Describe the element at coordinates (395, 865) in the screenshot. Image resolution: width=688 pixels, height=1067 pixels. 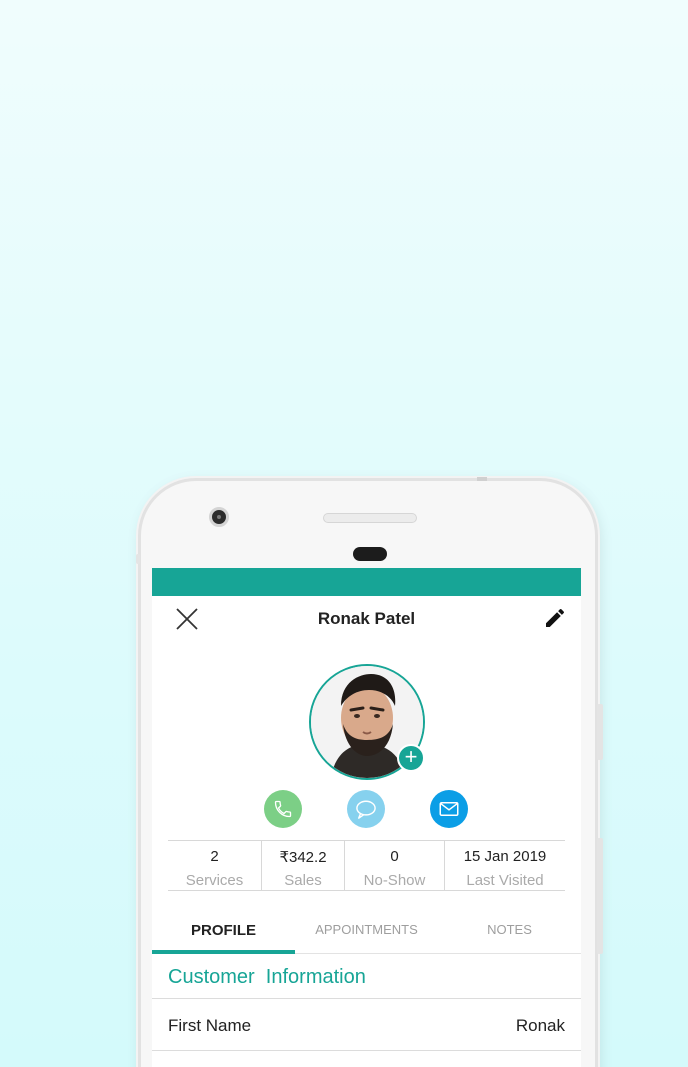
I see `stat-no-show: 0 No-Show` at that location.